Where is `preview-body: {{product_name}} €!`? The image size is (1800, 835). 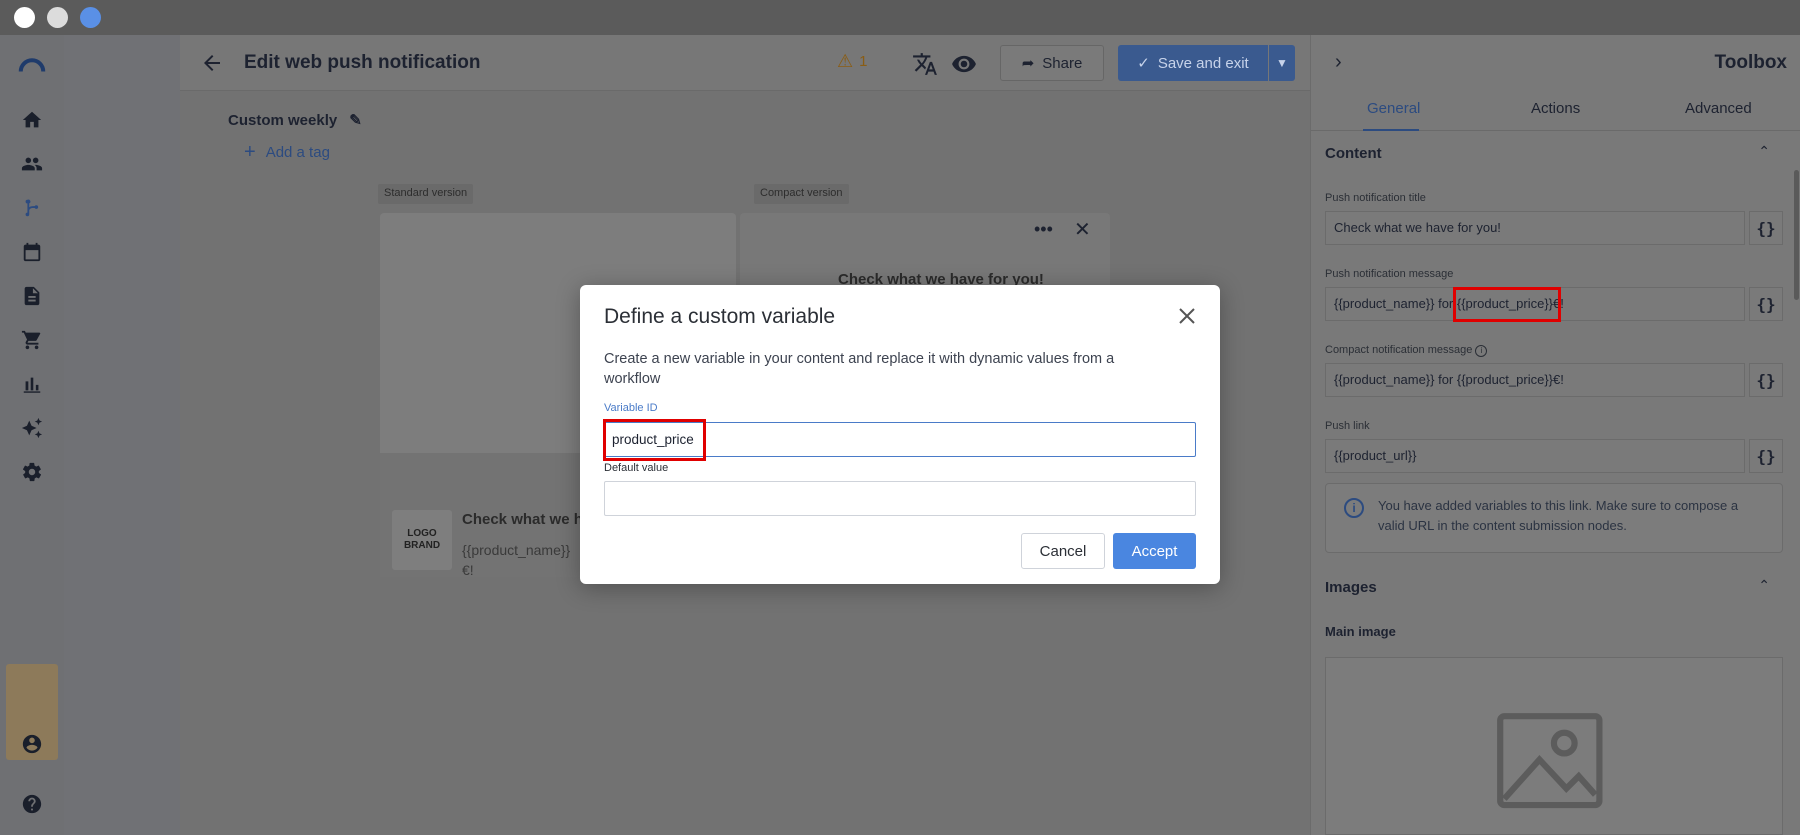
preview-body: {{product_name}} €! is located at coordinates (516, 560).